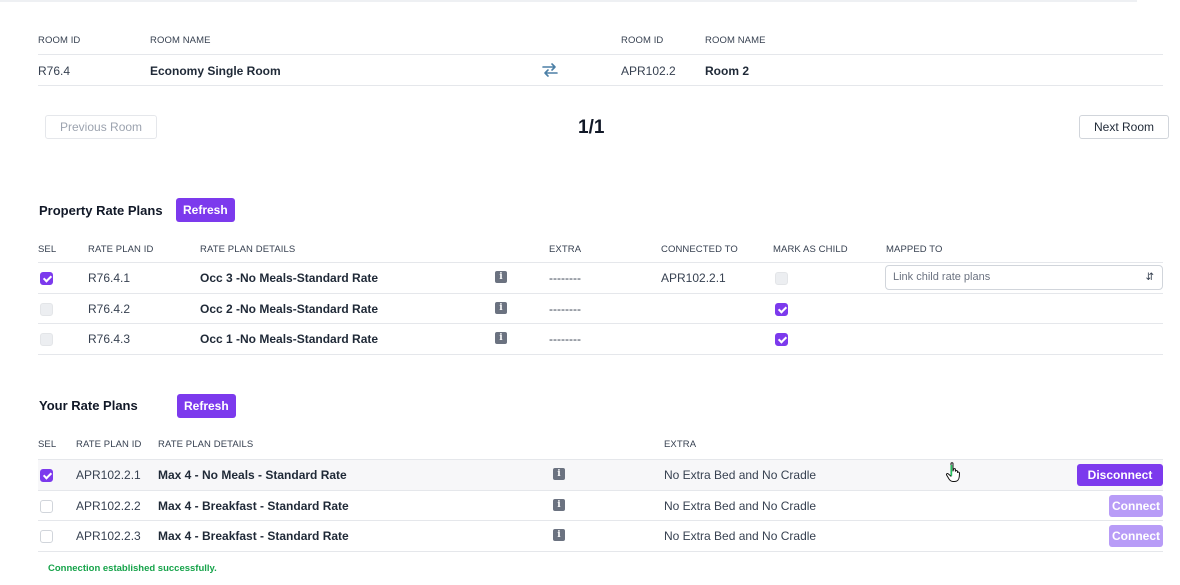 The height and width of the screenshot is (585, 1180). Describe the element at coordinates (109, 339) in the screenshot. I see `rate-plan-id: R76.4.3` at that location.